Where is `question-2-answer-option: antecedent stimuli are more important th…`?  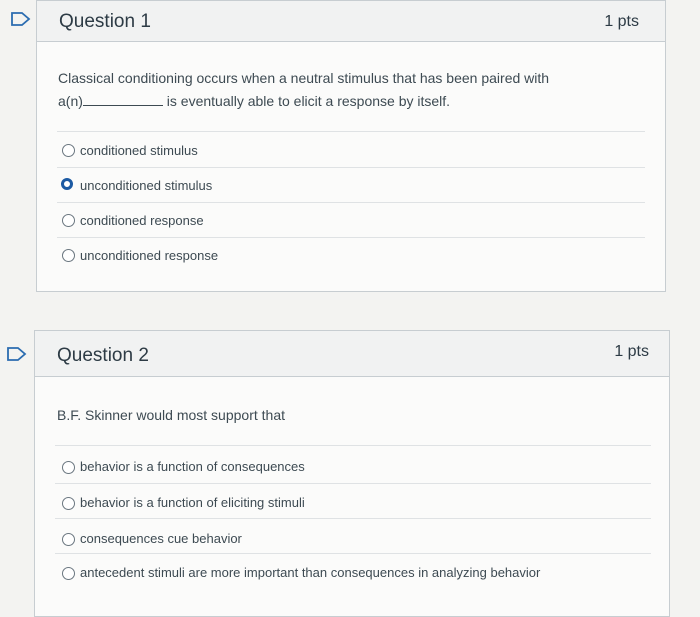 question-2-answer-option: antecedent stimuli are more important th… is located at coordinates (352, 572).